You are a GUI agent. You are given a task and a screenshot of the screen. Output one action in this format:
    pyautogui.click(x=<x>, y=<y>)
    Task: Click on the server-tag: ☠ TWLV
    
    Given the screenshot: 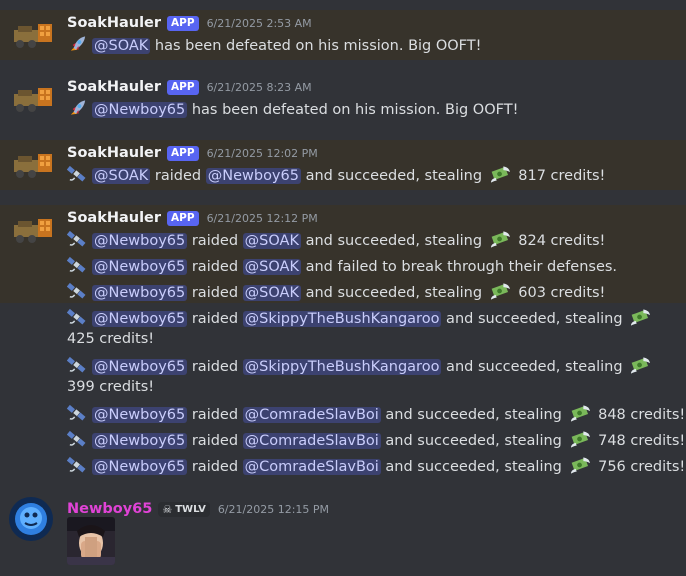 What is the action you would take?
    pyautogui.click(x=184, y=509)
    